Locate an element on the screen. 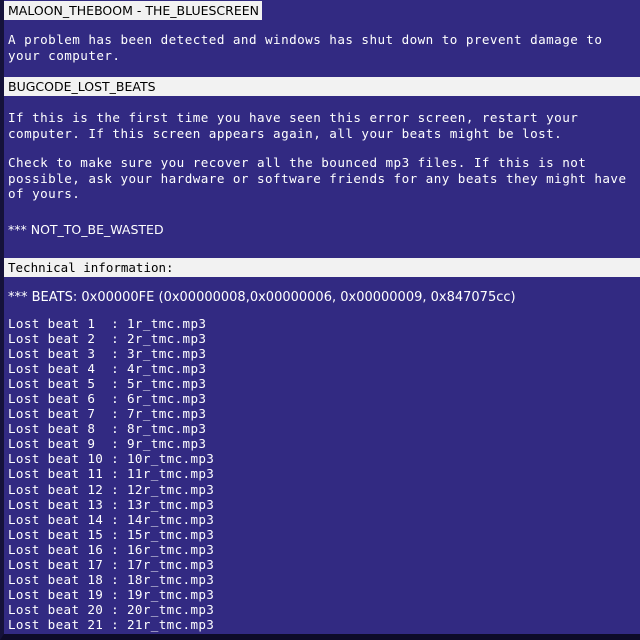 Image resolution: width=640 pixels, height=640 pixels. titlebar-row: MALOON_THEBOOM - THE_BLUESCREEN is located at coordinates (322, 10).